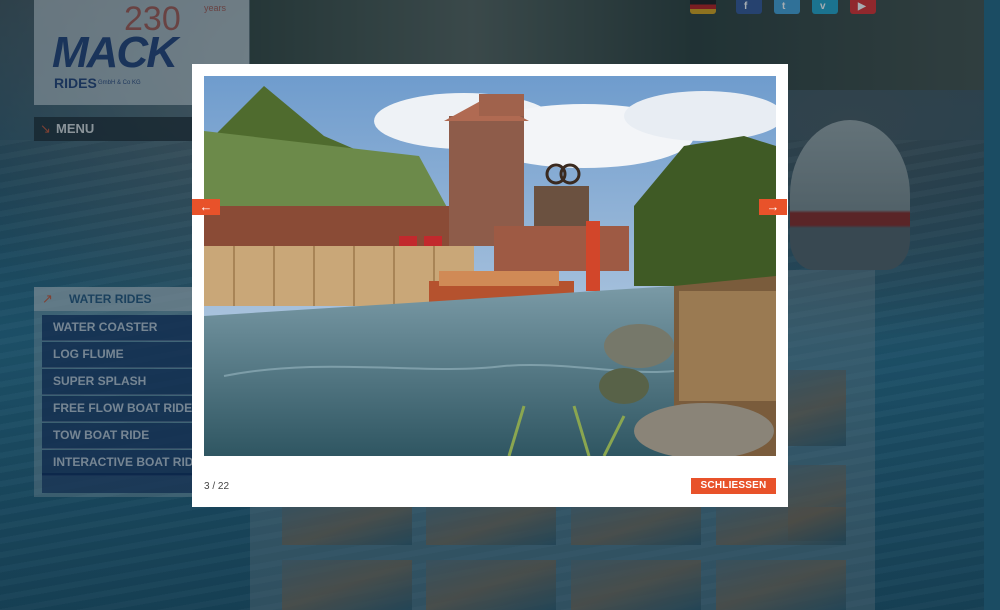 Image resolution: width=1000 pixels, height=610 pixels. Describe the element at coordinates (733, 486) in the screenshot. I see `close-button: SCHLIESSEN` at that location.